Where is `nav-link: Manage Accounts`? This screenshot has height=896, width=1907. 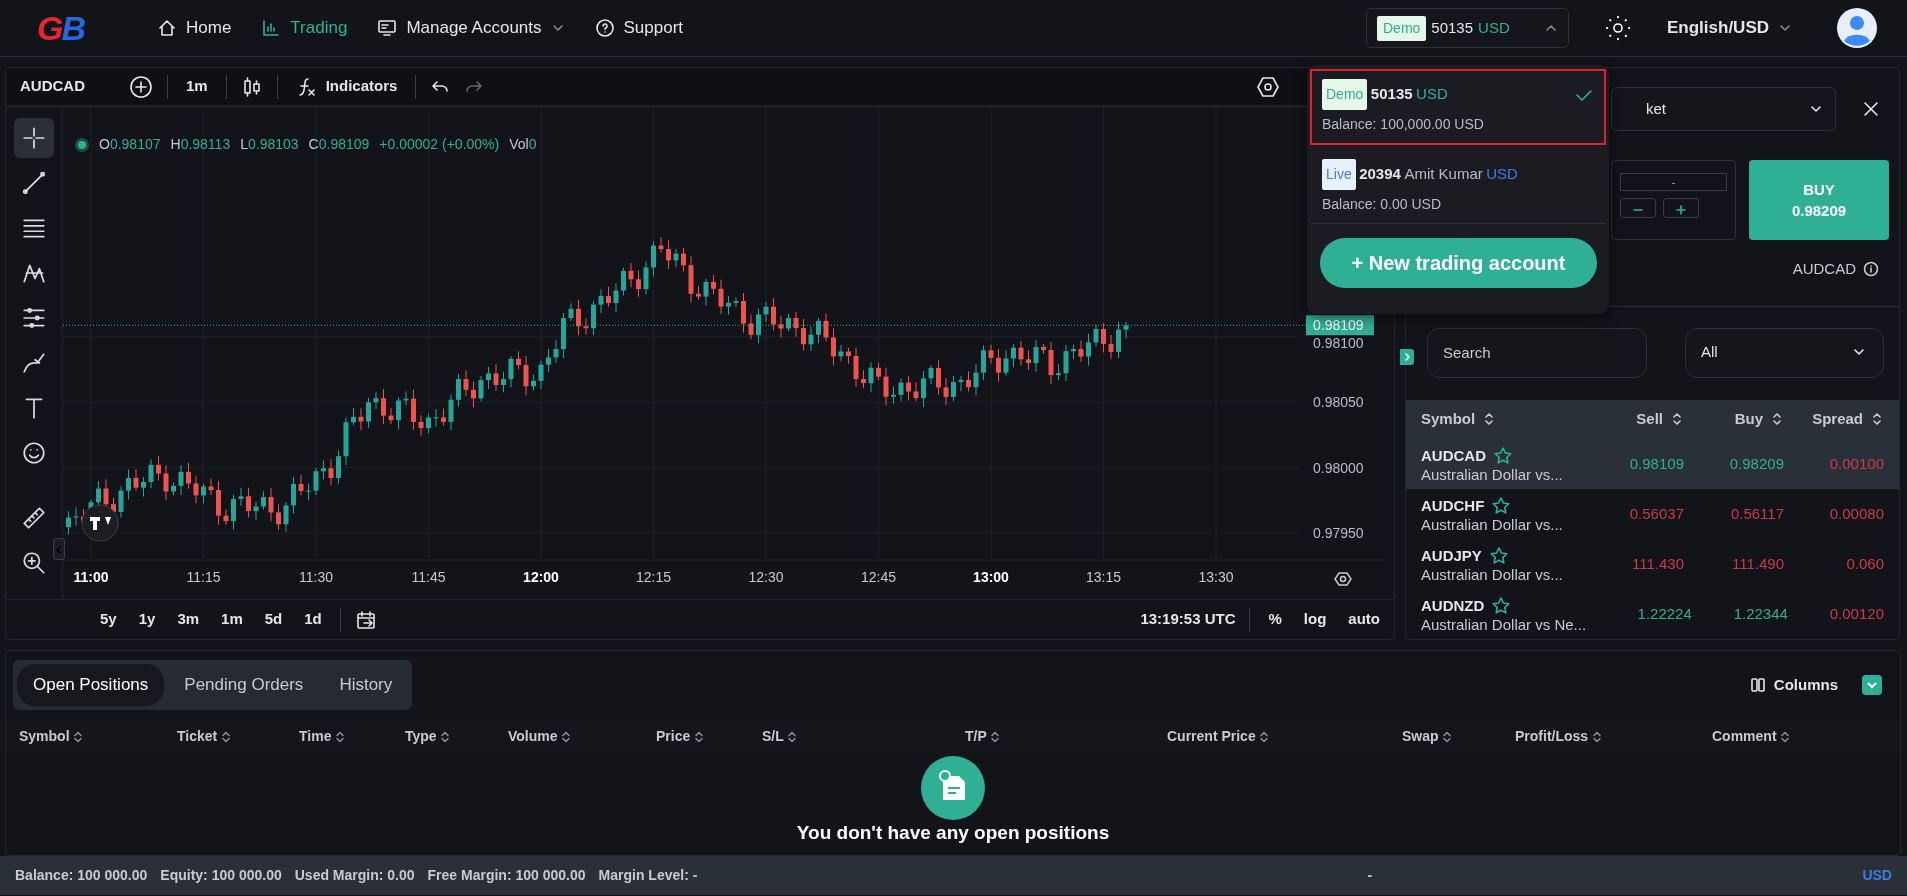
nav-link: Manage Accounts is located at coordinates (471, 28).